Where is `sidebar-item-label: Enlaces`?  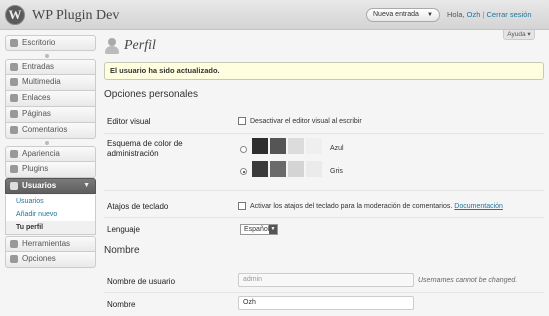
sidebar-item-label: Enlaces is located at coordinates (36, 97).